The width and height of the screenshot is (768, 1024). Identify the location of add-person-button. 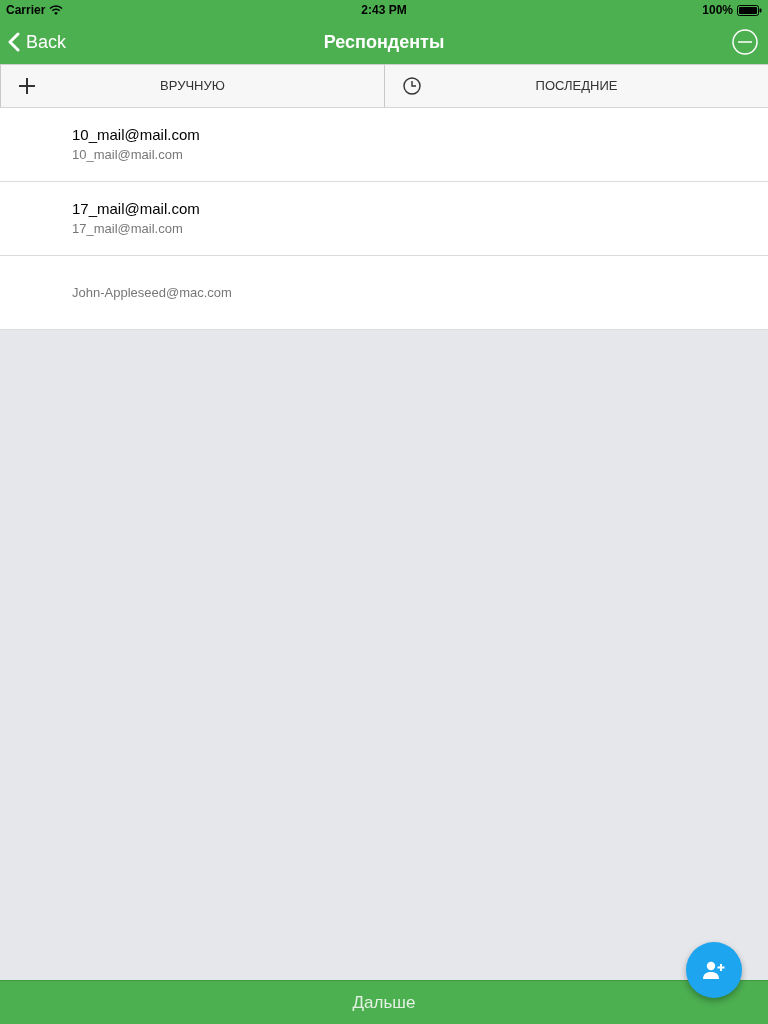
(714, 970).